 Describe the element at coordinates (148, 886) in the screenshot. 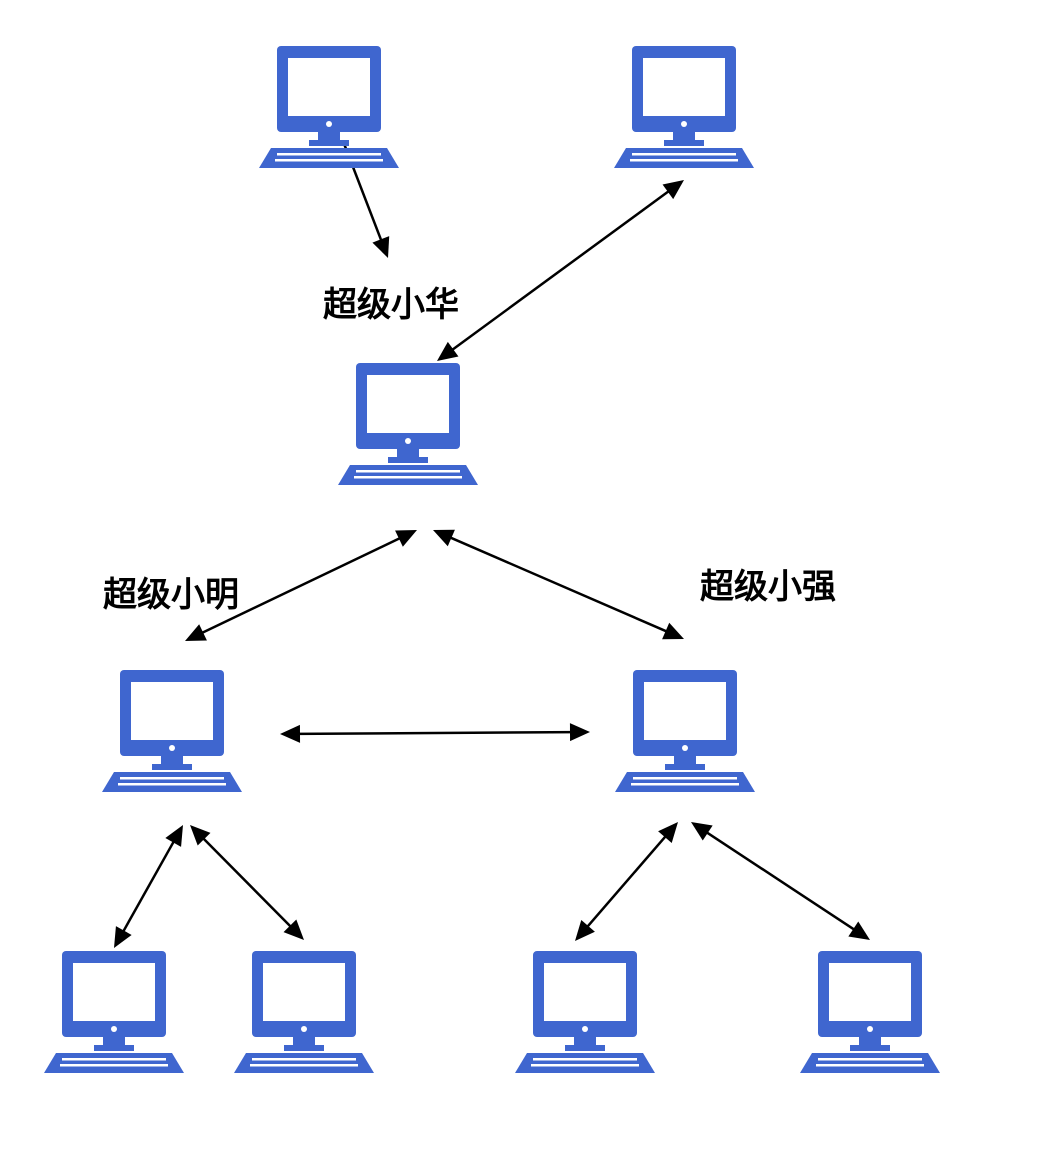

I see `edge-super-ming-ming-leaf-left` at that location.